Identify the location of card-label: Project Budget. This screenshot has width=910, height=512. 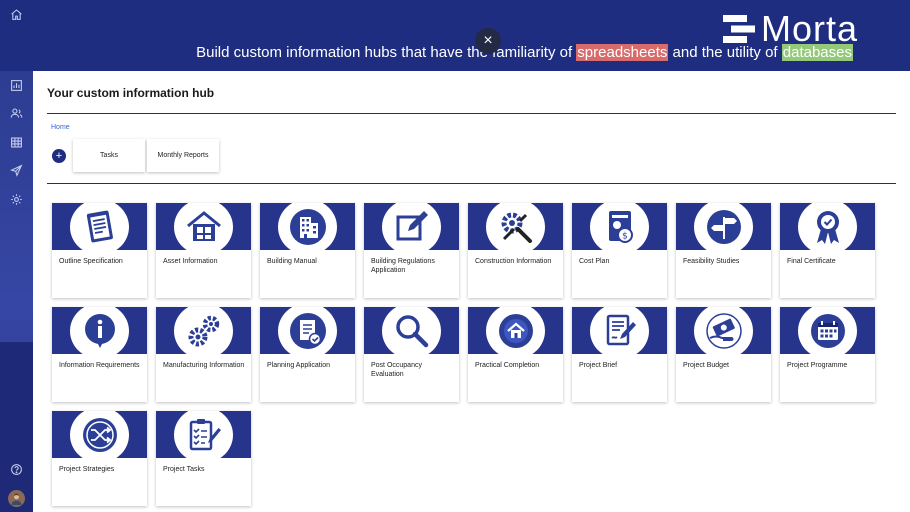
(706, 365).